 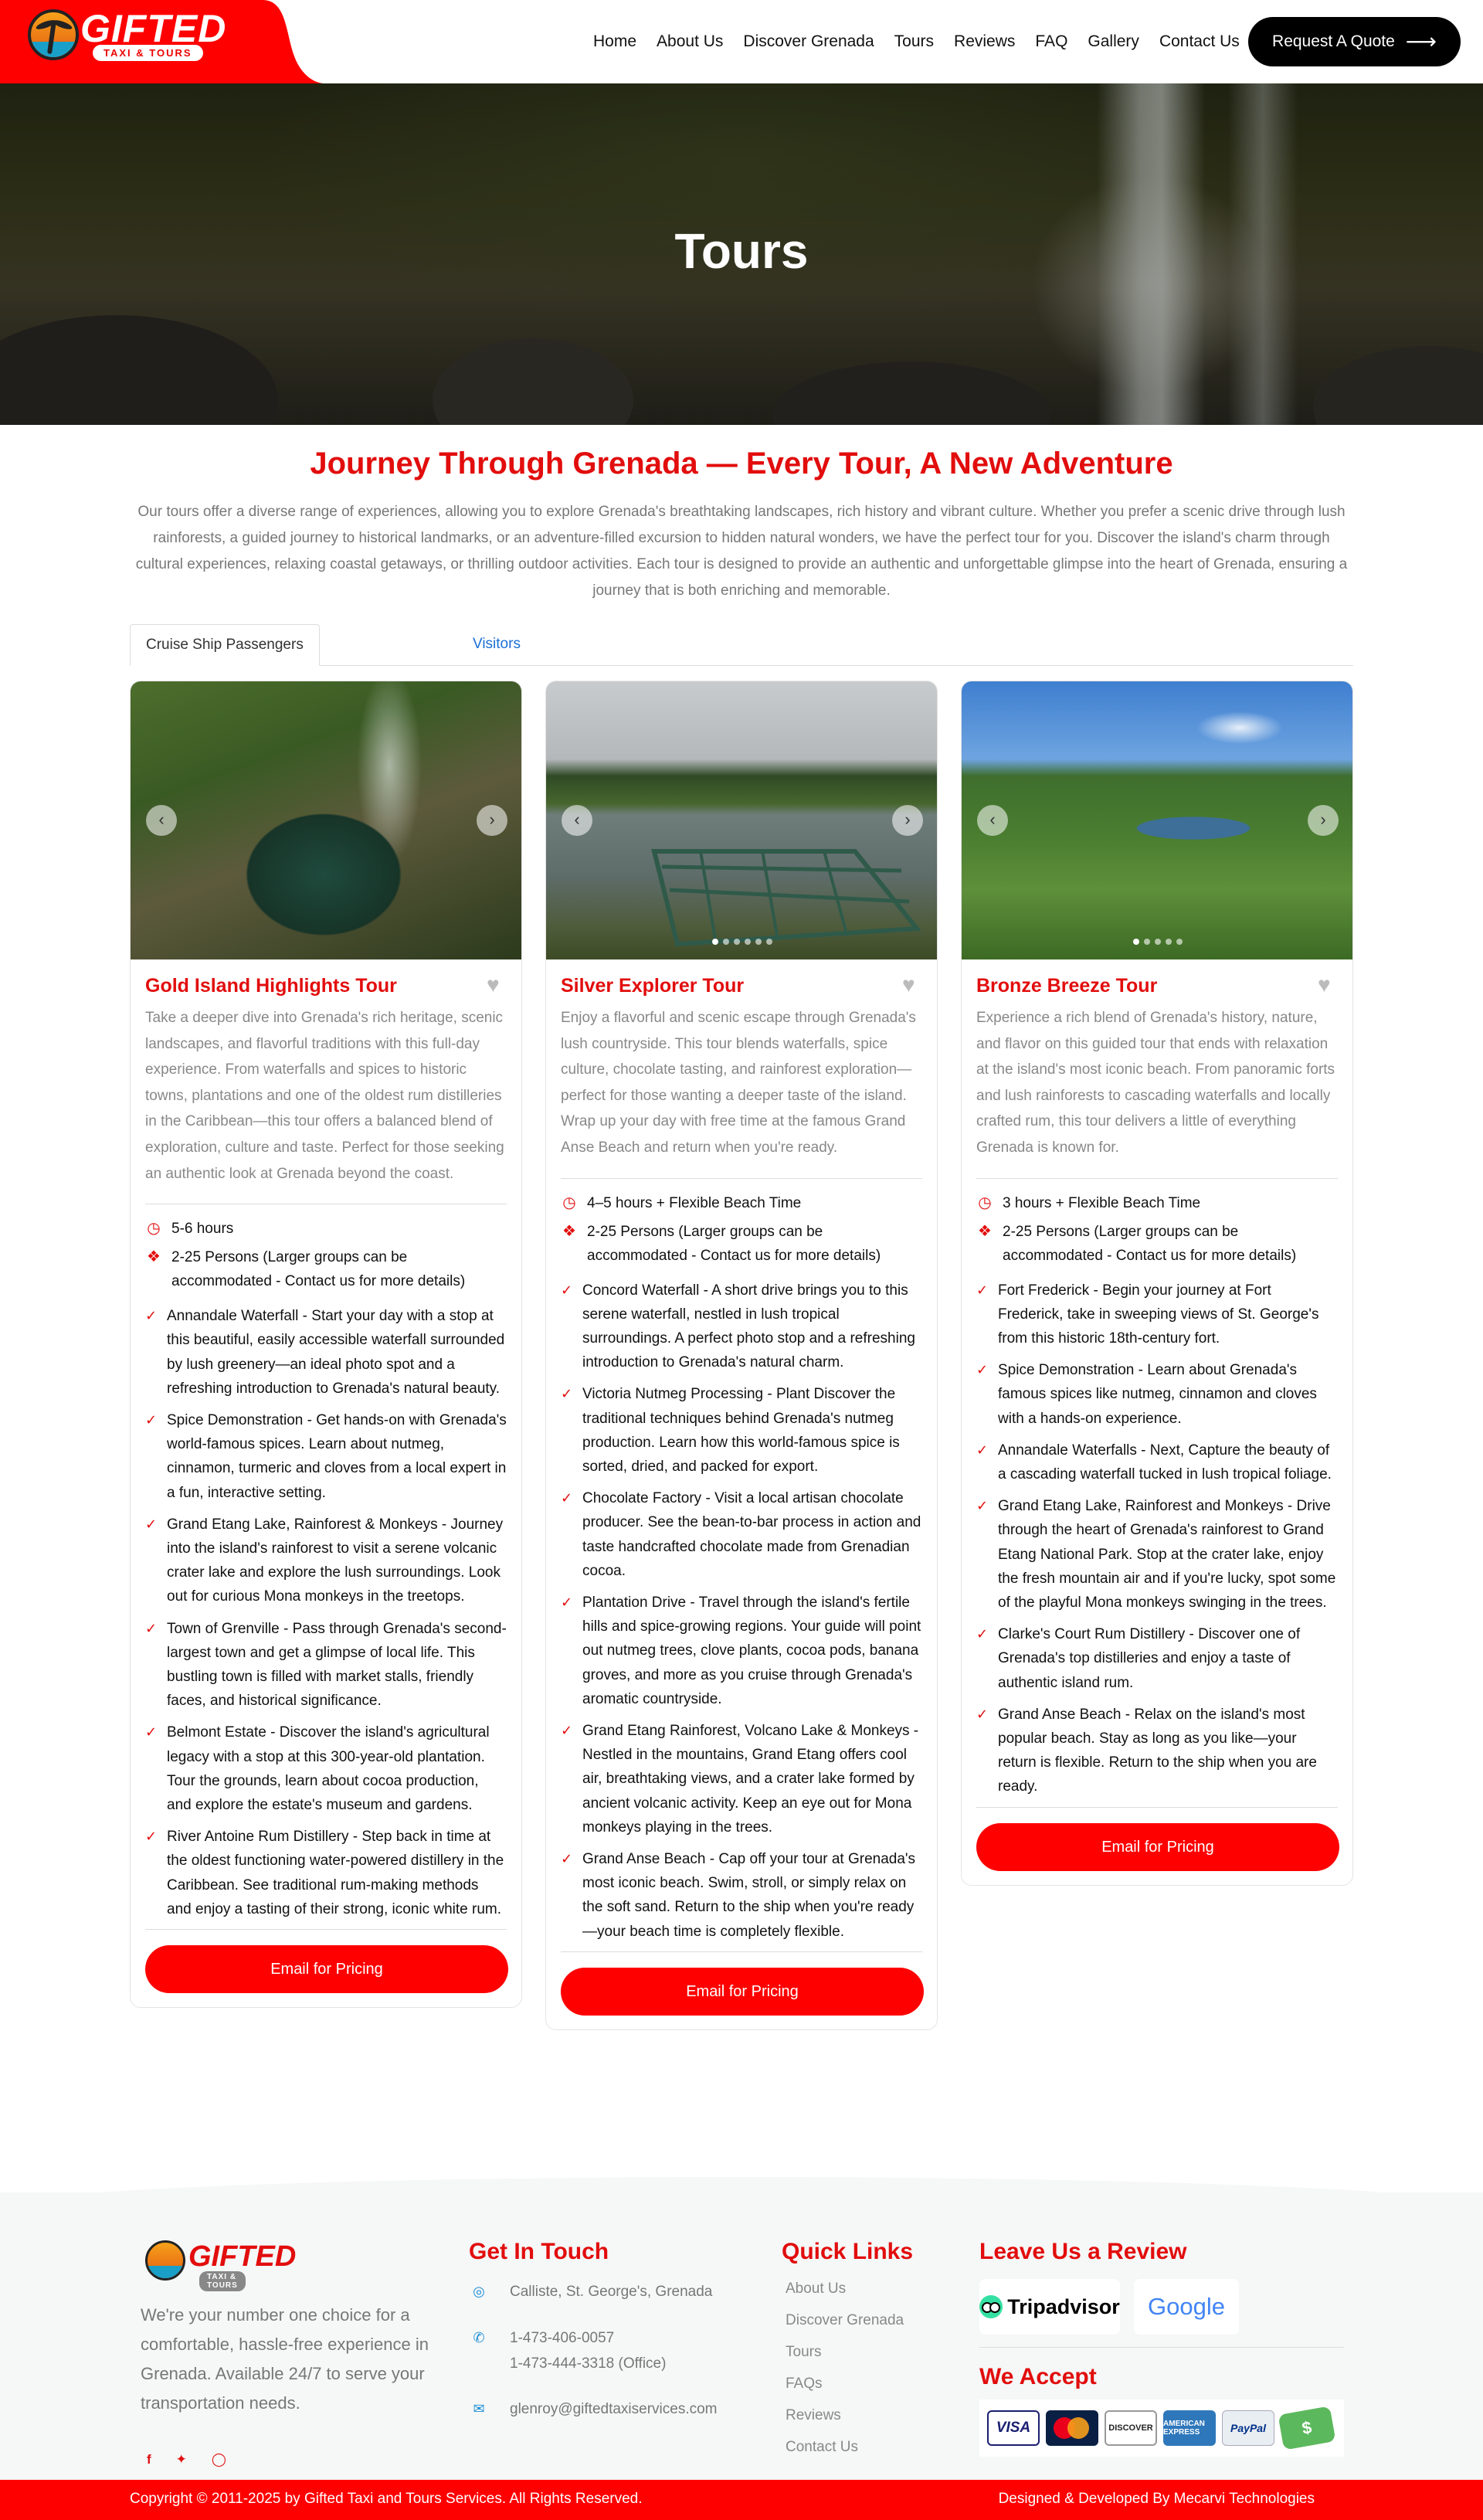 I want to click on google-label: Google, so click(x=1186, y=2306).